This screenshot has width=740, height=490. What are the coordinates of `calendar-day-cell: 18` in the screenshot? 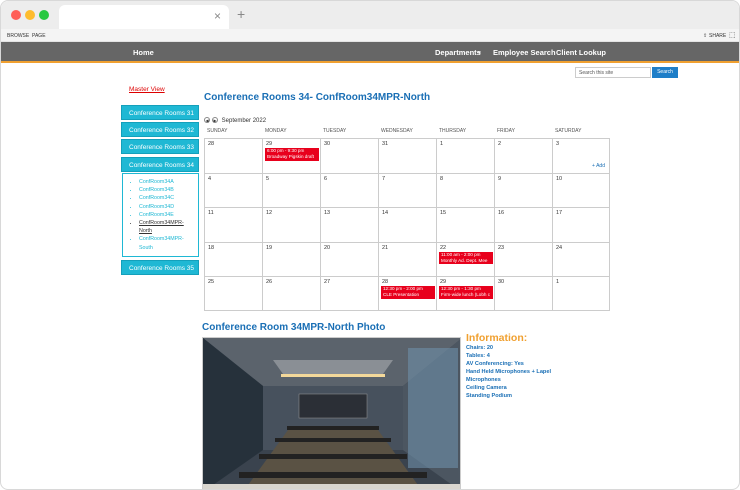 It's located at (233, 258).